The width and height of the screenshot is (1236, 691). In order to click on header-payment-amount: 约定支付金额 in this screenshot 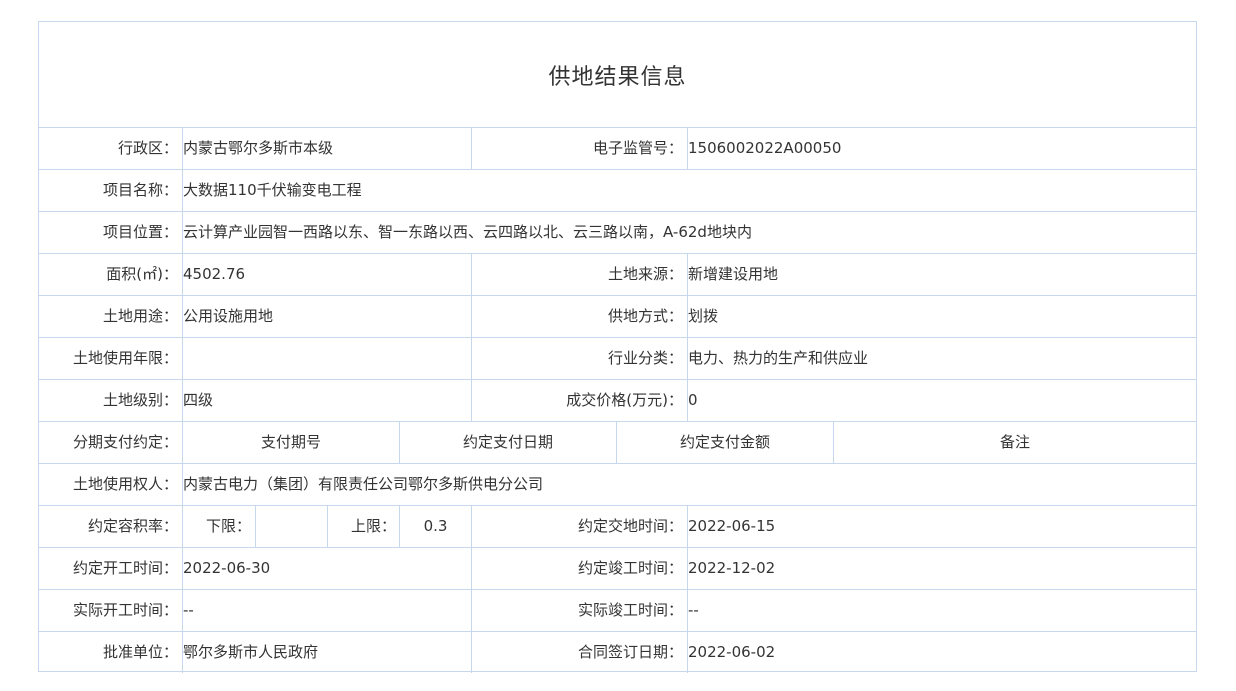, I will do `click(724, 442)`.